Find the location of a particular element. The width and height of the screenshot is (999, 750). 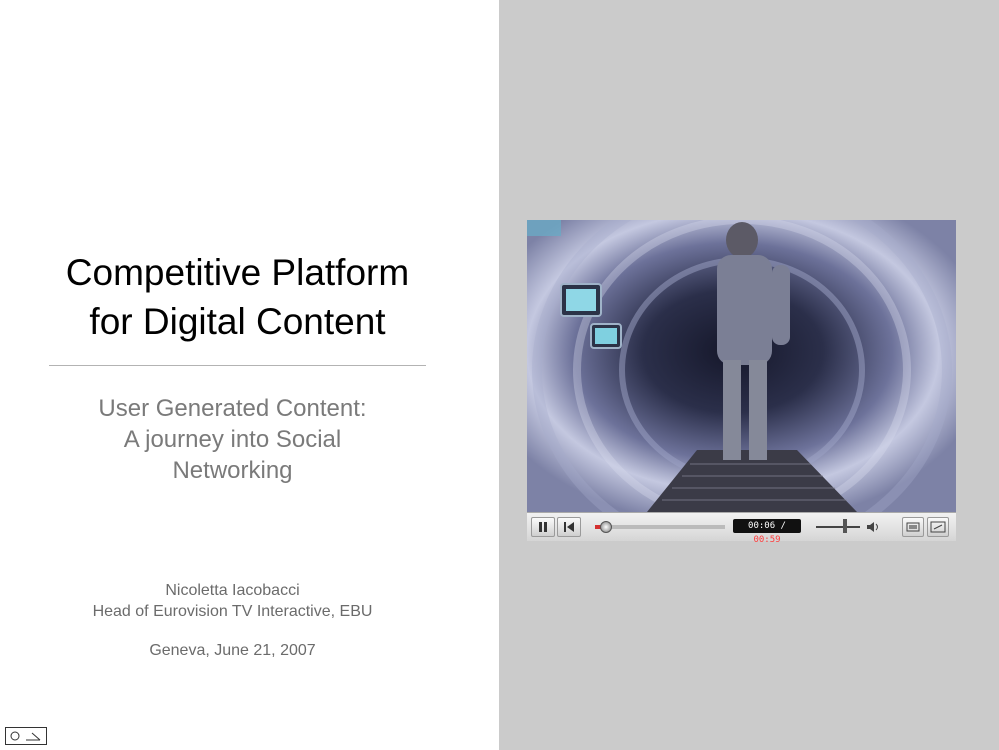

speaker-icon is located at coordinates (873, 529).